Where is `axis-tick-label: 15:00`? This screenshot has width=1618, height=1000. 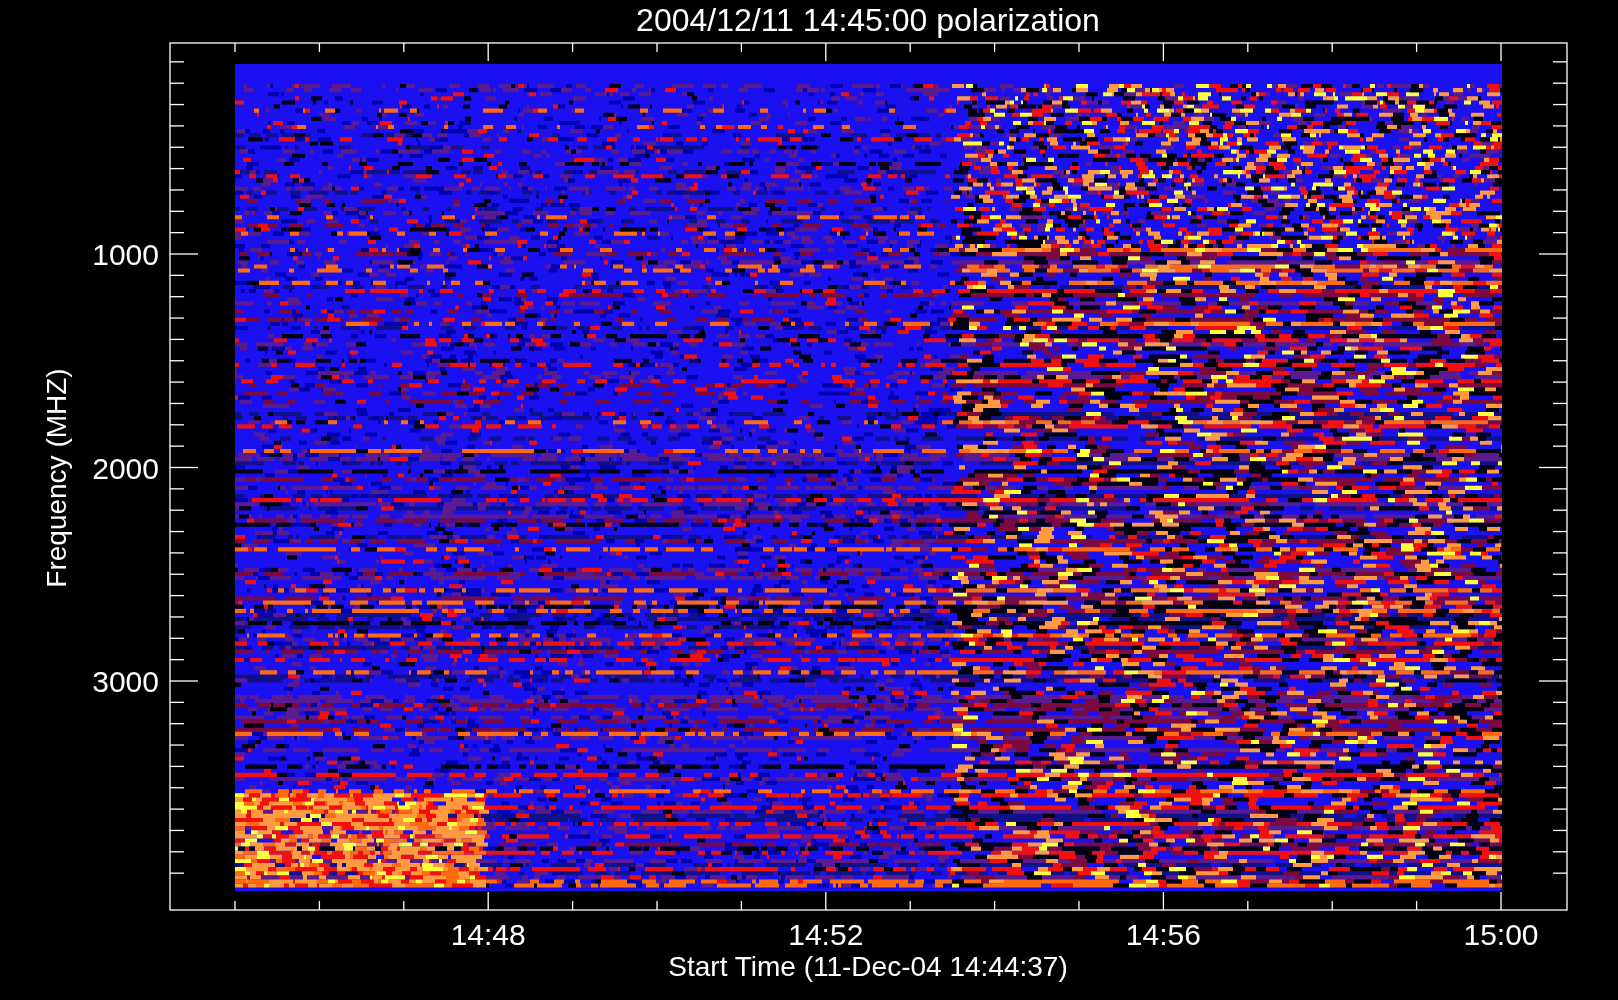 axis-tick-label: 15:00 is located at coordinates (1501, 934).